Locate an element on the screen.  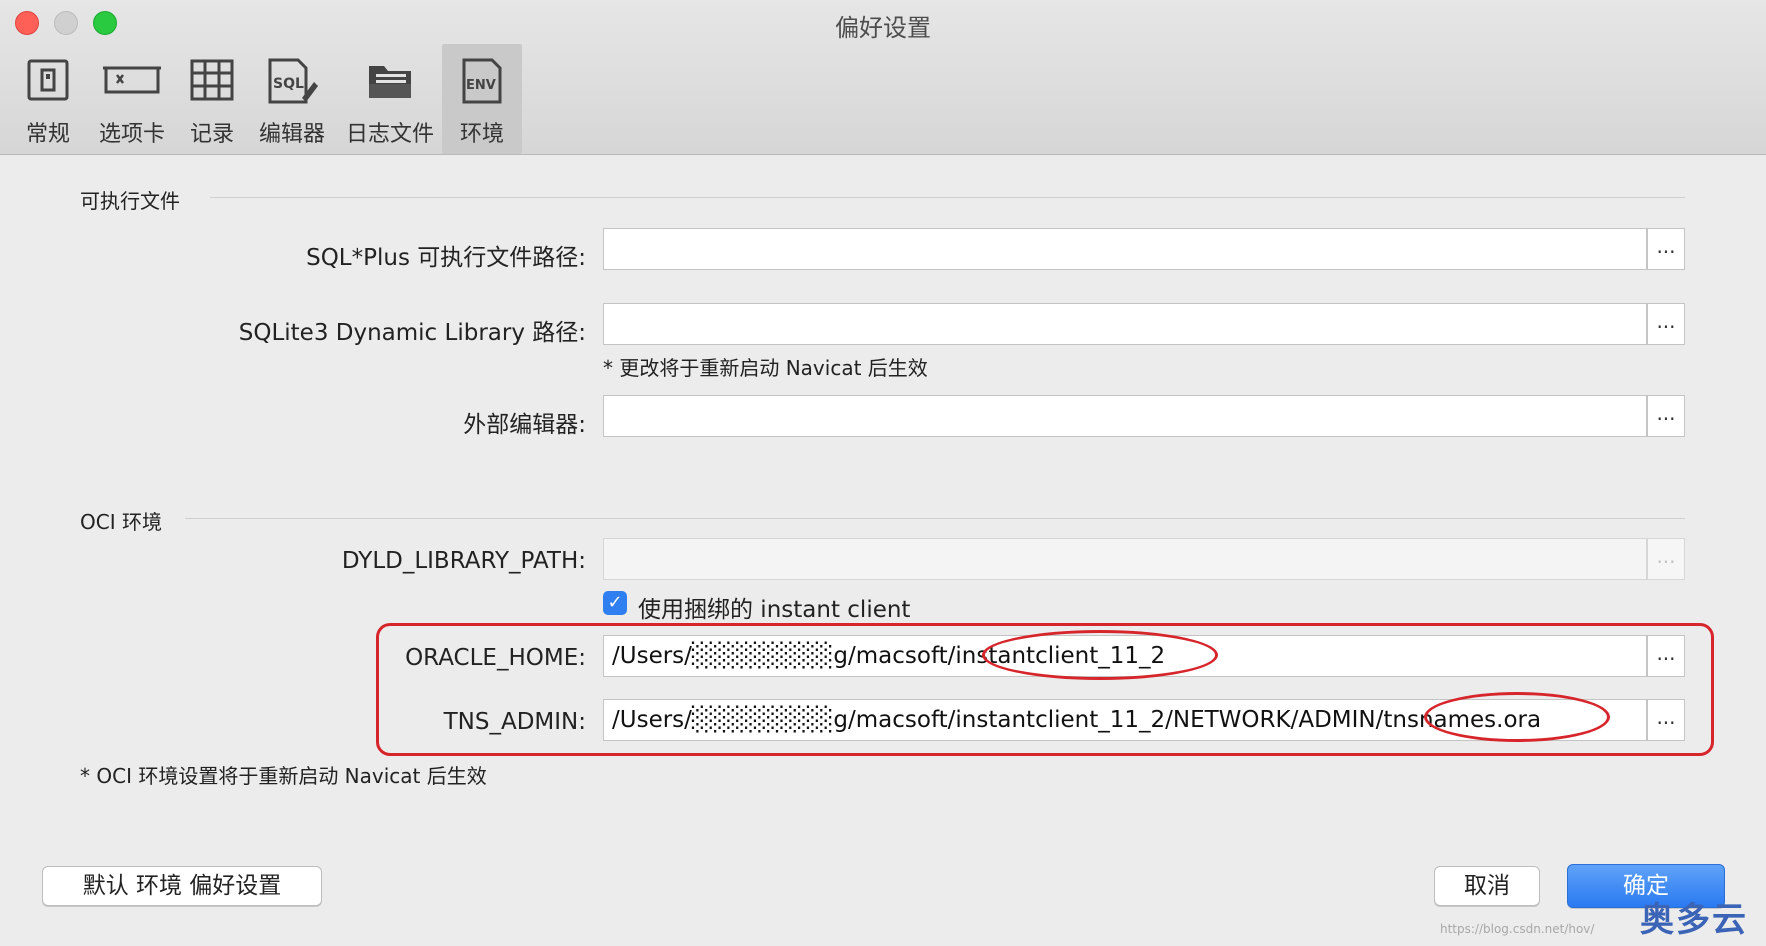
tab-records-label: 记录 is located at coordinates (211, 134).